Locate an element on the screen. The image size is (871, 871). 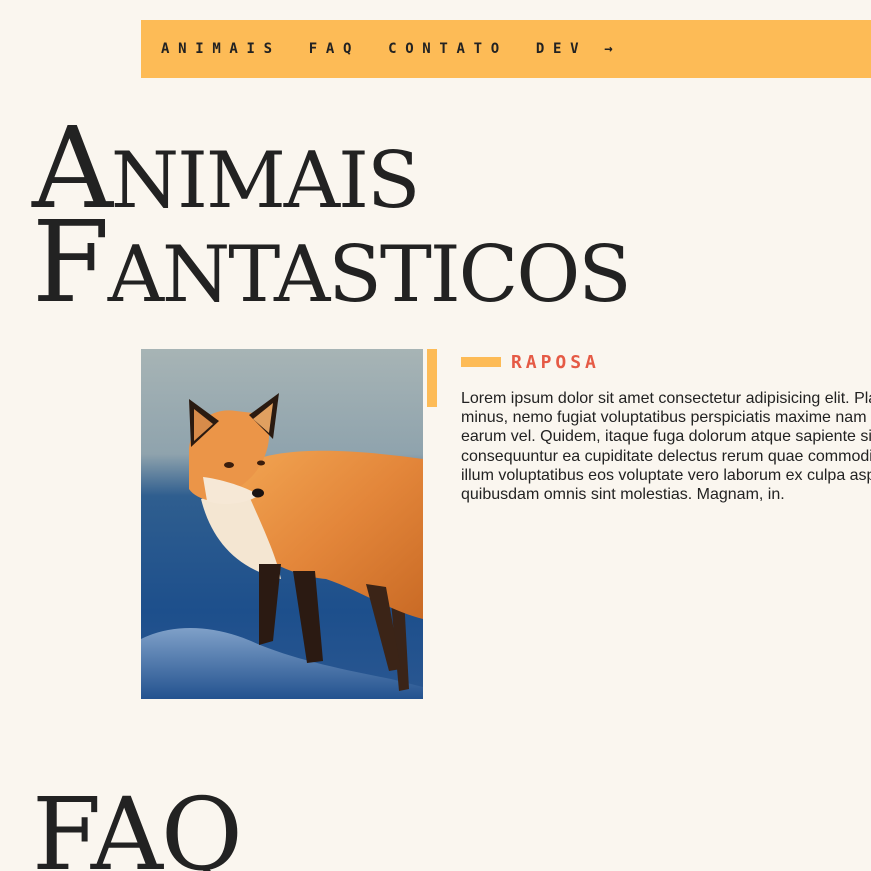
main-nav: ANIMAIS FAQ CONTATO DEV → is located at coordinates (506, 49).